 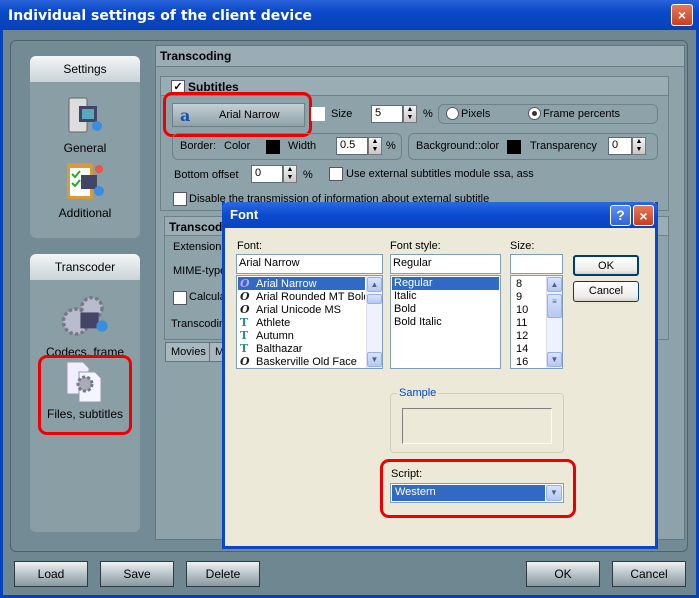 I want to click on external-module-label: Use external subtitles module ssa, ass, so click(x=440, y=174).